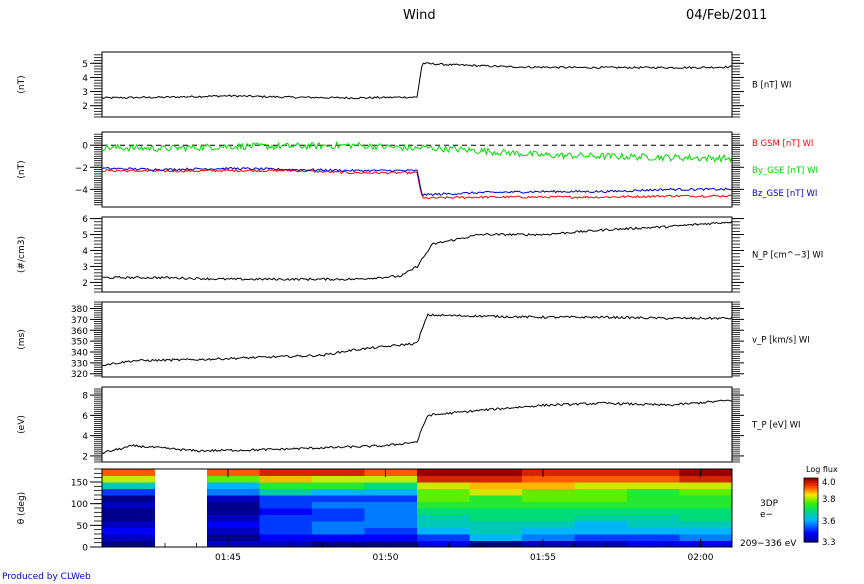 This screenshot has height=584, width=864. Describe the element at coordinates (79, 310) in the screenshot. I see `tick-label: 380` at that location.